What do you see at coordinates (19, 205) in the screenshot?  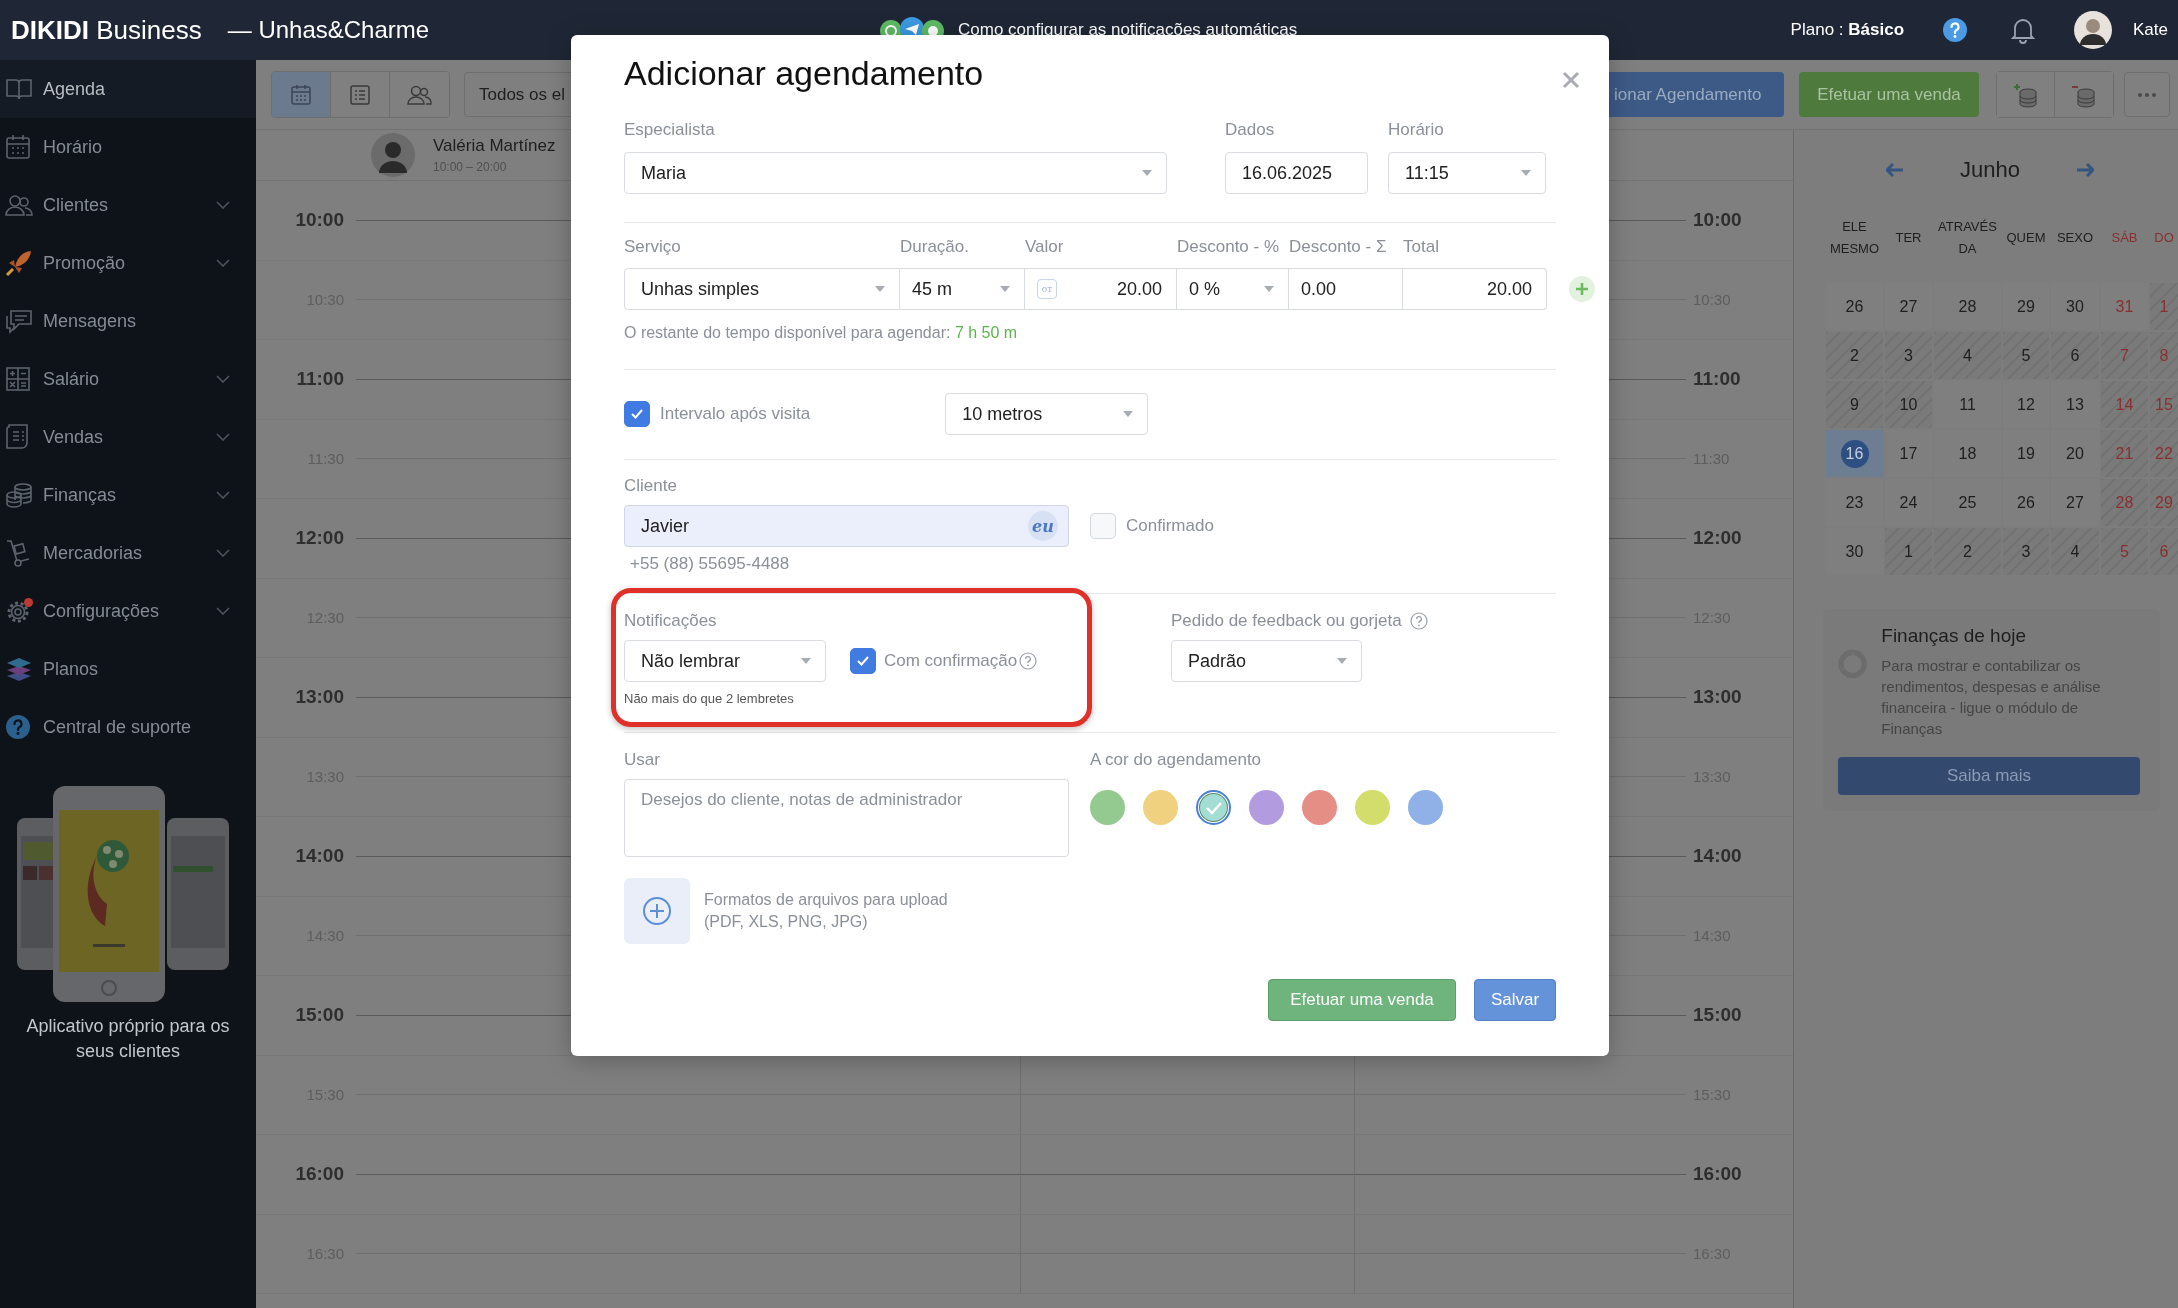 I see `people-icon` at bounding box center [19, 205].